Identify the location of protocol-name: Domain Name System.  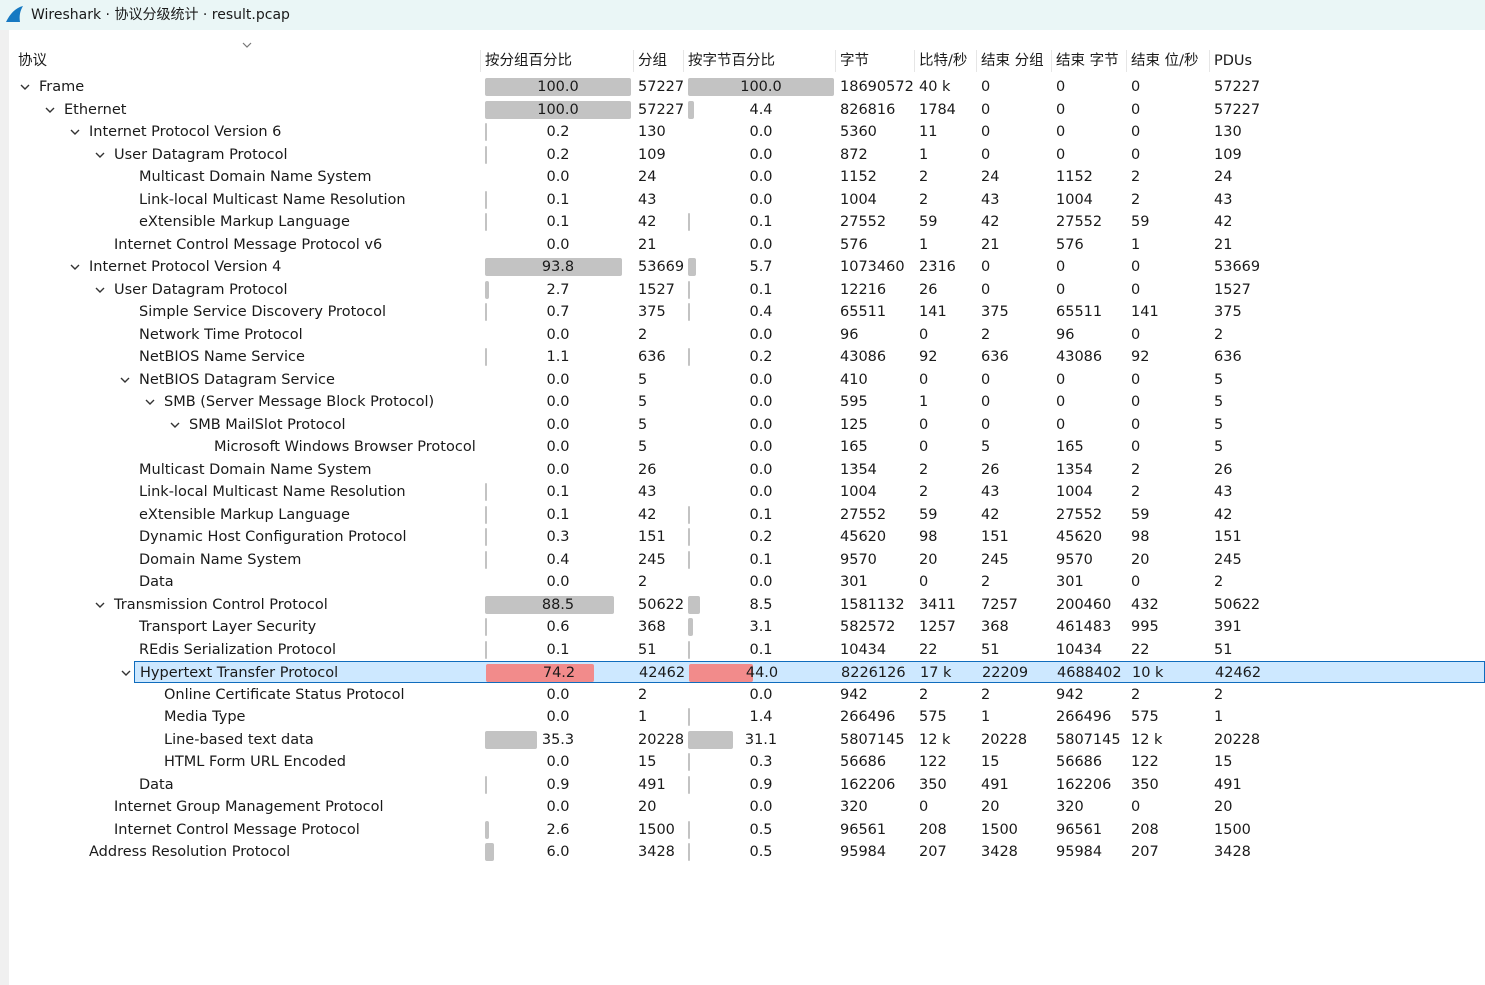
(220, 559).